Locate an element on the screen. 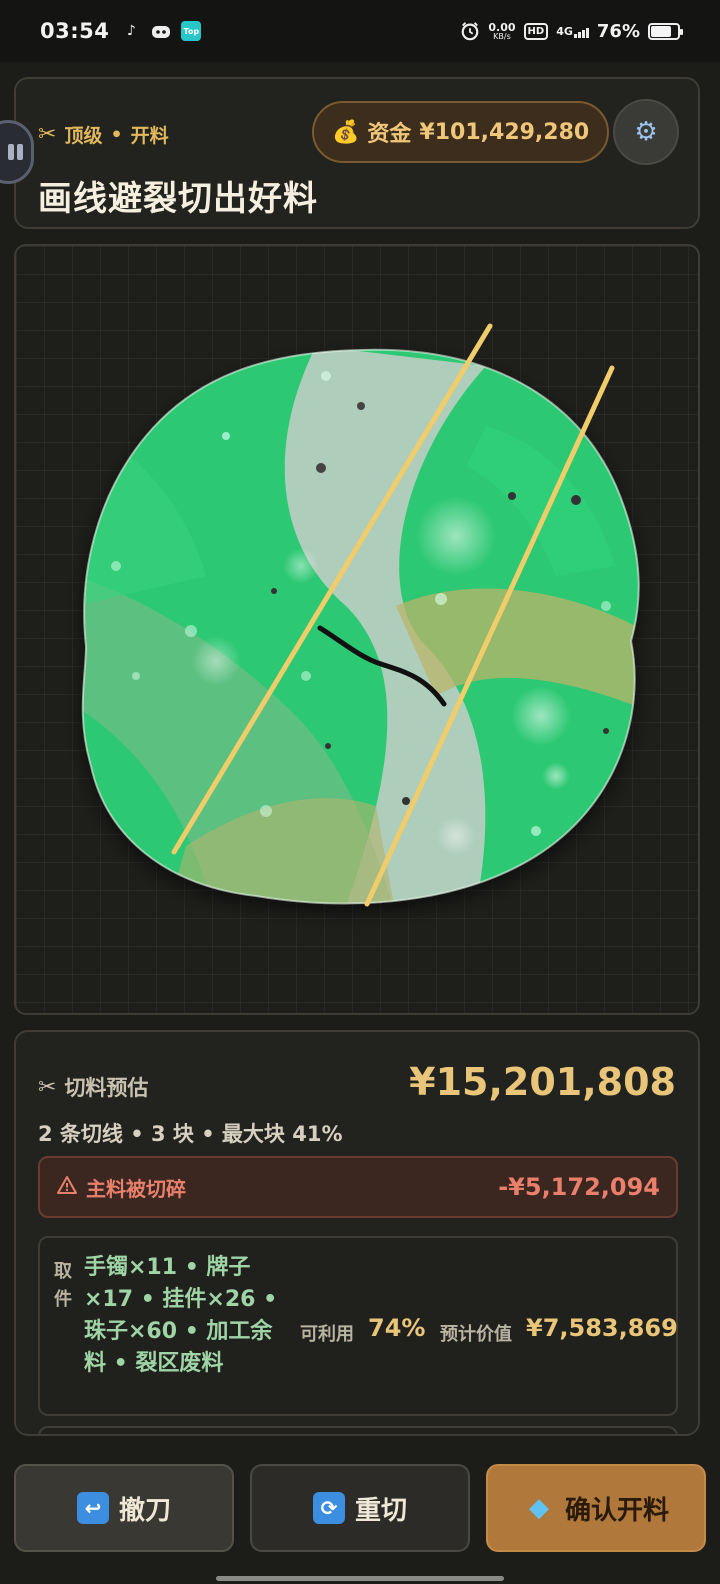 This screenshot has width=720, height=1584. home-indicator is located at coordinates (360, 1578).